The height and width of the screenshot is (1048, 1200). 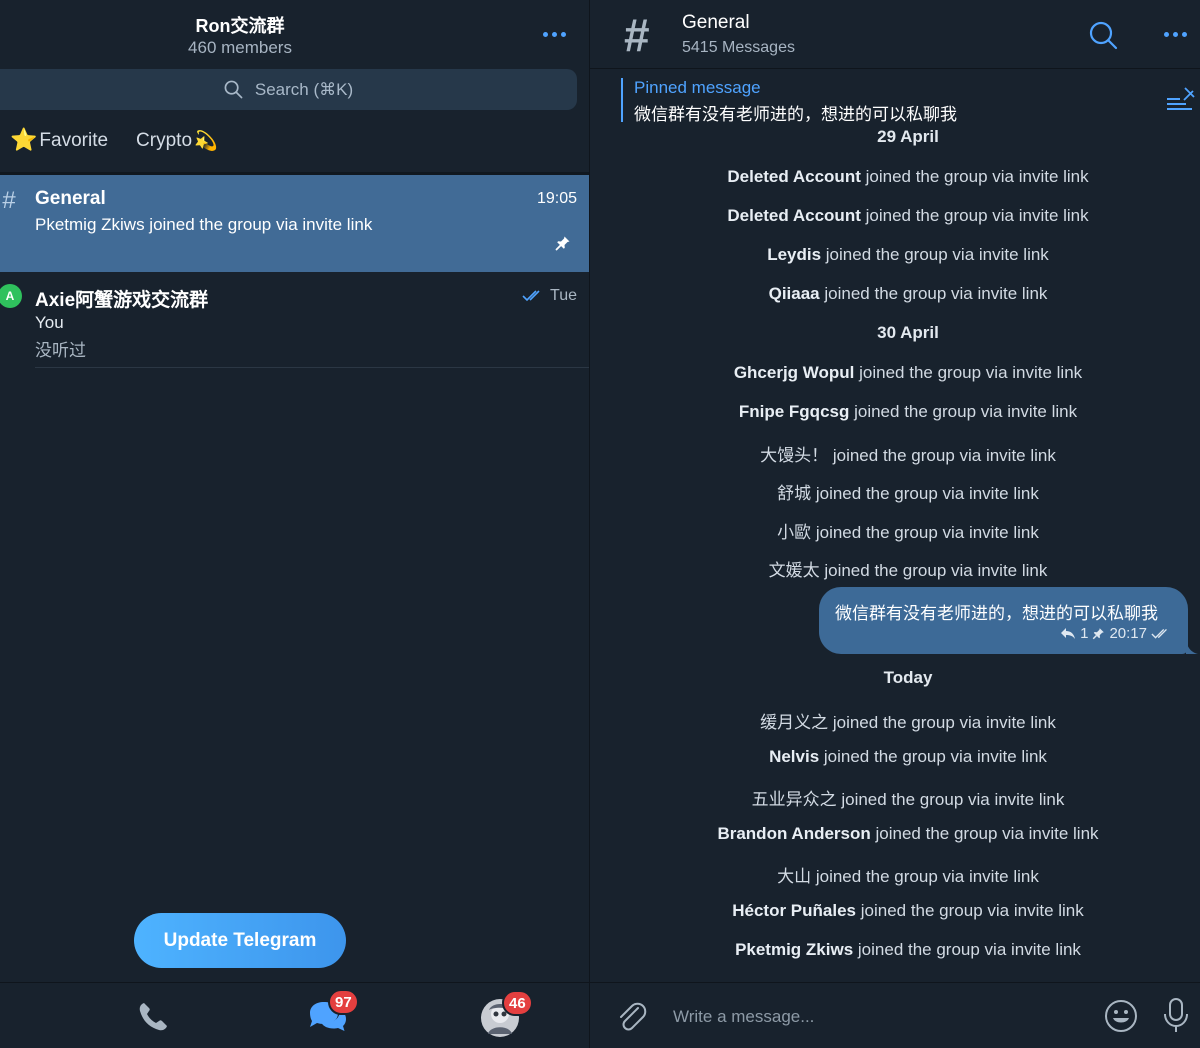 I want to click on message-time: 20:17, so click(x=1128, y=633).